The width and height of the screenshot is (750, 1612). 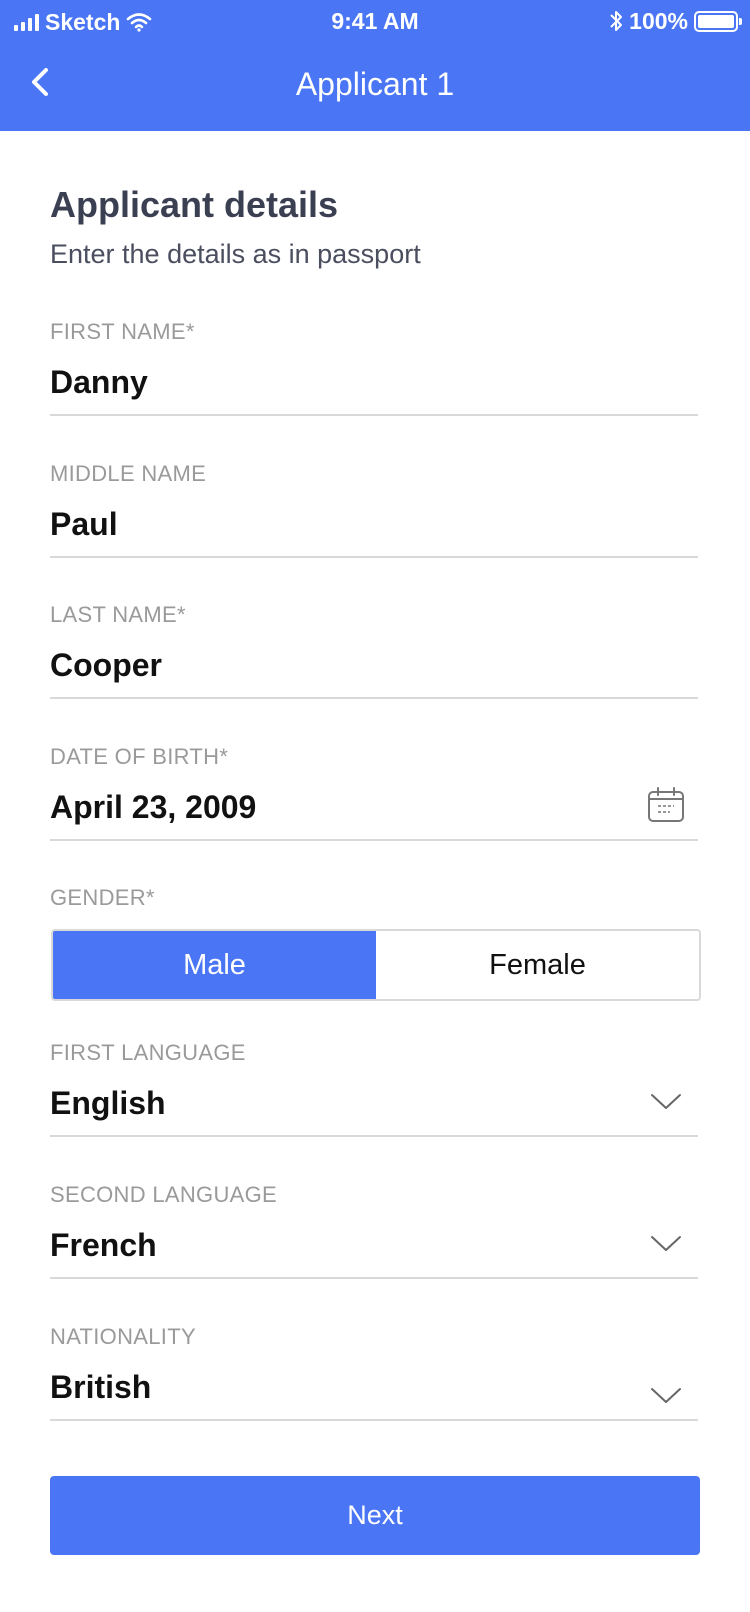 What do you see at coordinates (84, 524) in the screenshot?
I see `middle-name-value: Paul` at bounding box center [84, 524].